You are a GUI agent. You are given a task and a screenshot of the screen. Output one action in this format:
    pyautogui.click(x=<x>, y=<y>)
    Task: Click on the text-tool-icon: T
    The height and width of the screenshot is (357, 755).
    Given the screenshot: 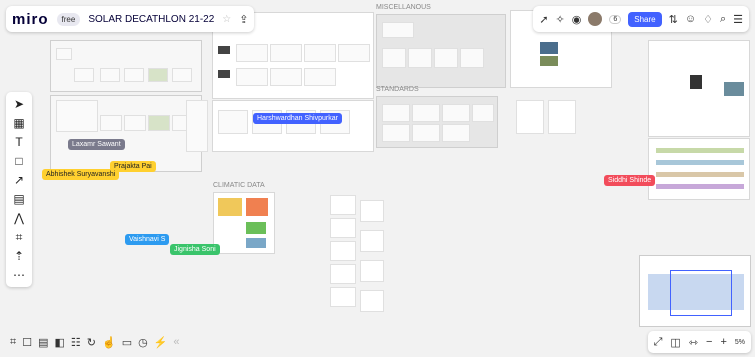 What is the action you would take?
    pyautogui.click(x=19, y=142)
    